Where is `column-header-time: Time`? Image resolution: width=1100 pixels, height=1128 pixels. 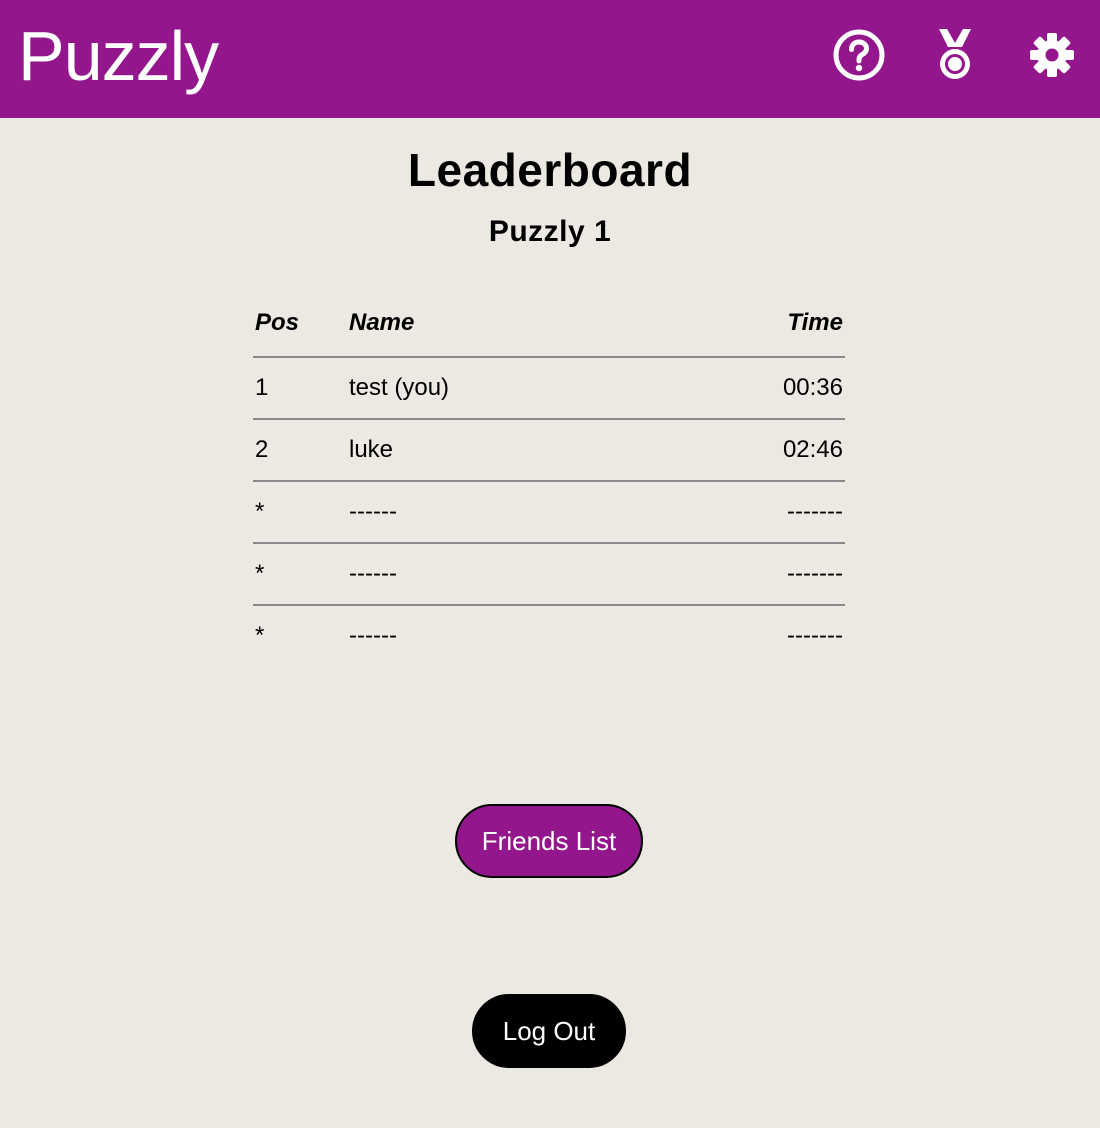
column-header-time: Time is located at coordinates (750, 324).